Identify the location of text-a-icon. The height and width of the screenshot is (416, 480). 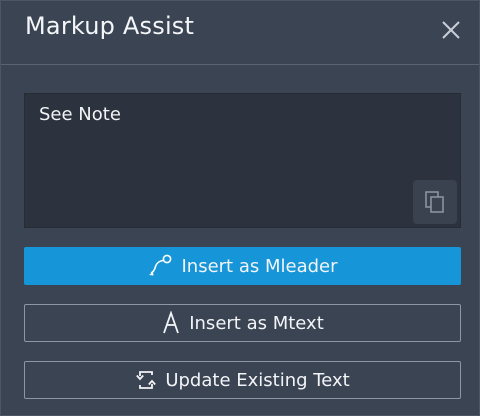
(171, 323).